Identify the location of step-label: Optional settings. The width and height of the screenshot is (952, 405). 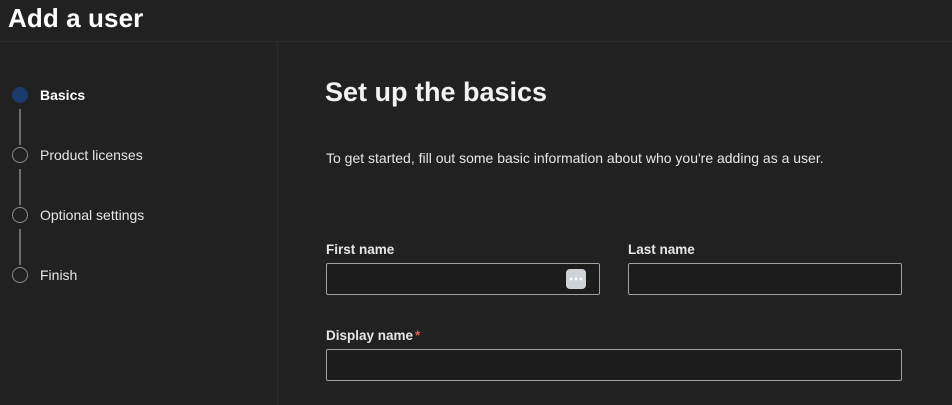
(92, 215).